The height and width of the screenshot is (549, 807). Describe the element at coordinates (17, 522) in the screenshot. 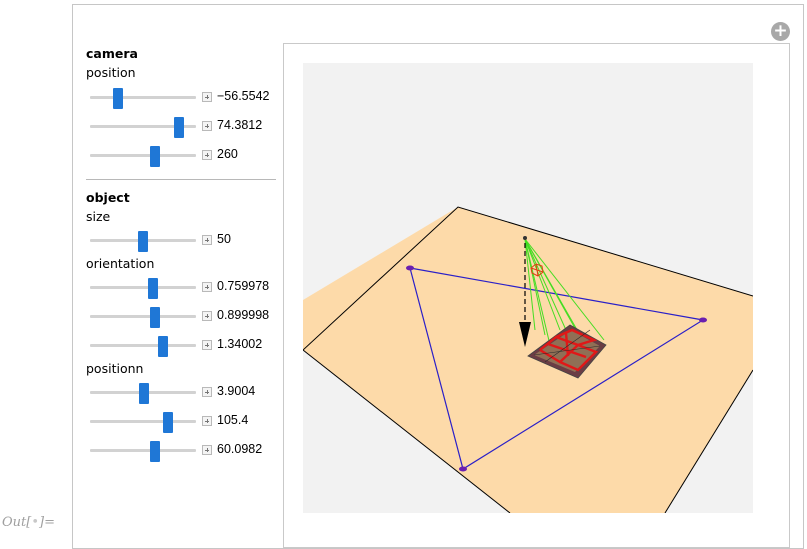

I see `output-prefix: Out[` at that location.